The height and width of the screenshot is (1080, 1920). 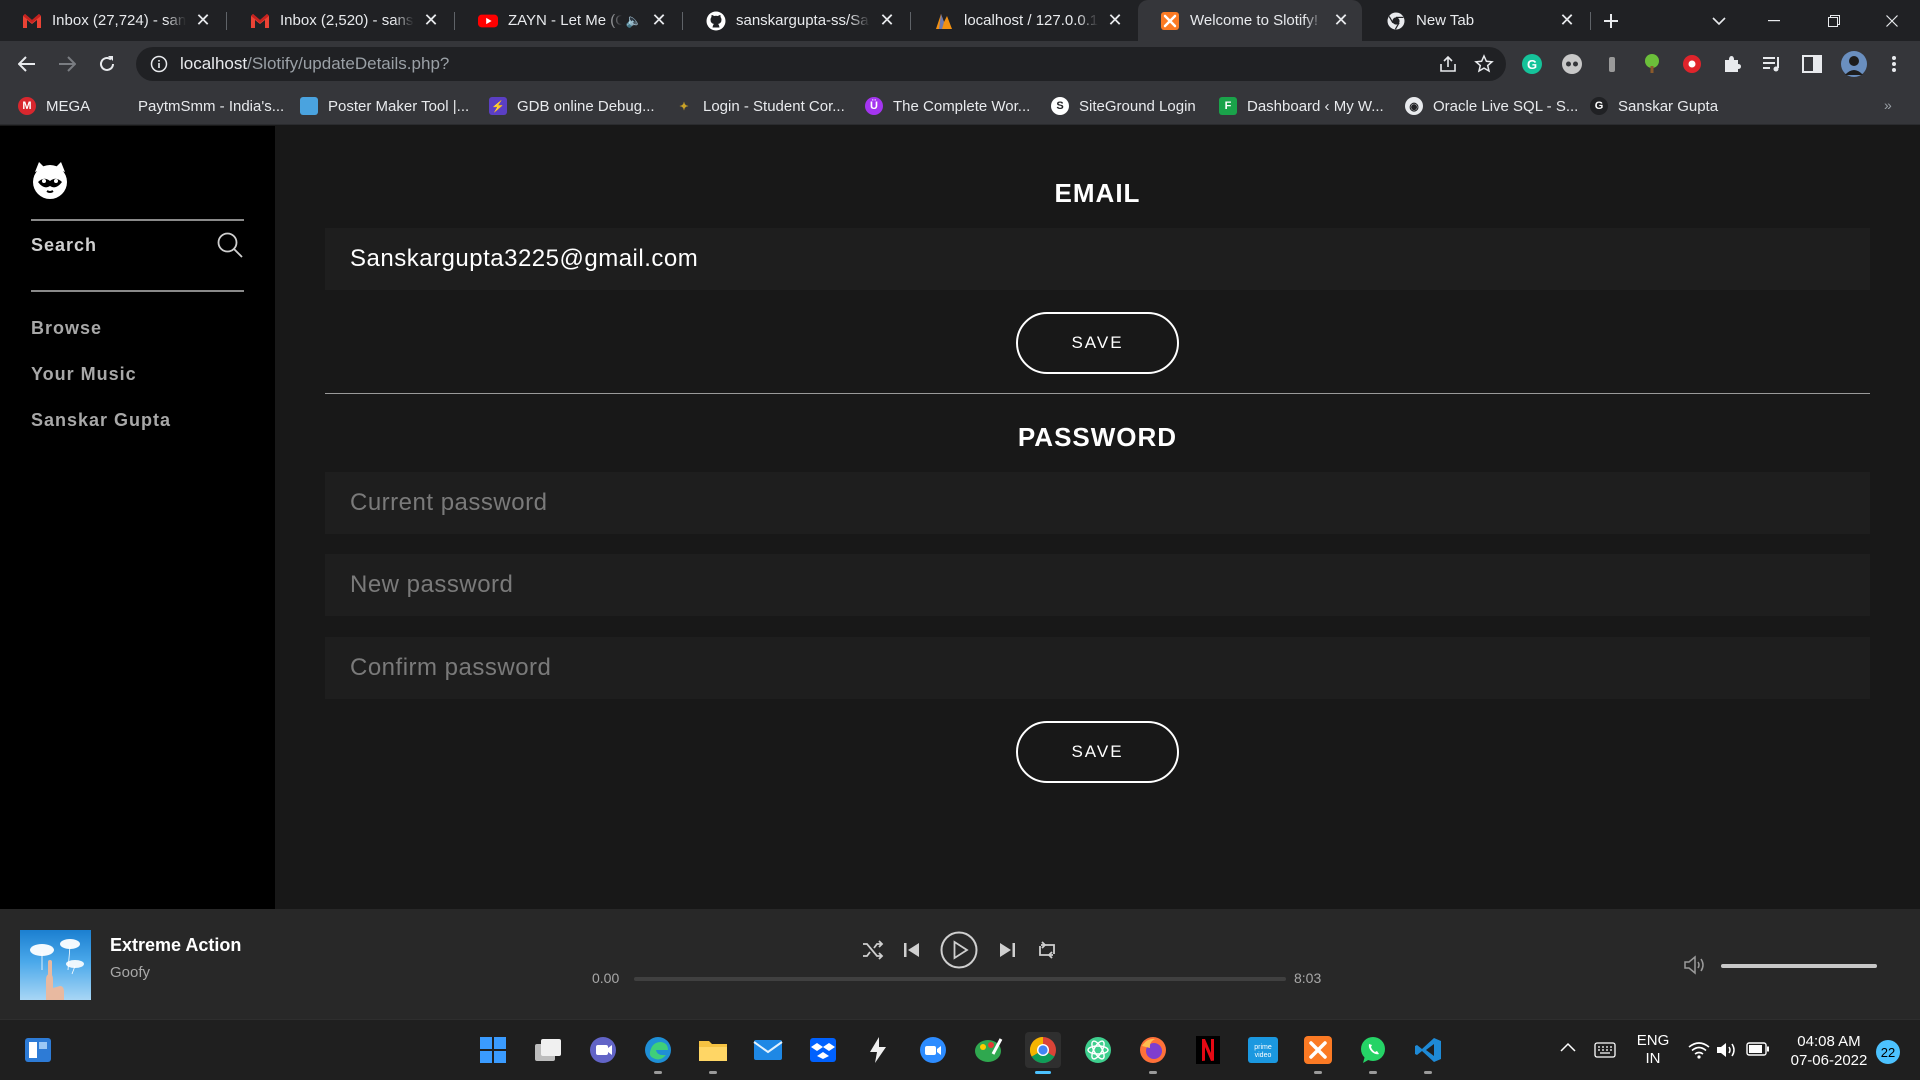 I want to click on email-field, so click(x=1097, y=259).